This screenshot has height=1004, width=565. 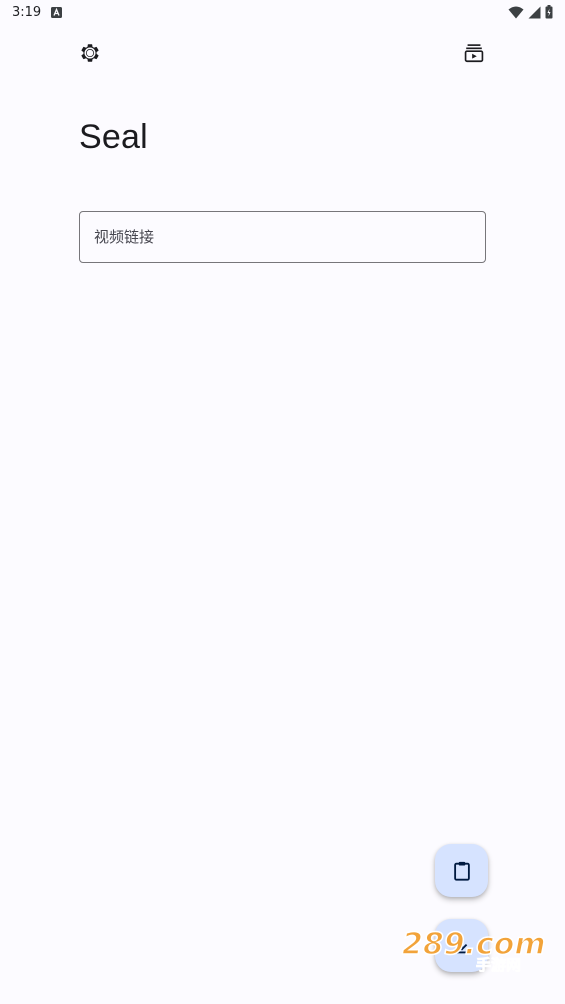 I want to click on status-right, so click(x=530, y=12).